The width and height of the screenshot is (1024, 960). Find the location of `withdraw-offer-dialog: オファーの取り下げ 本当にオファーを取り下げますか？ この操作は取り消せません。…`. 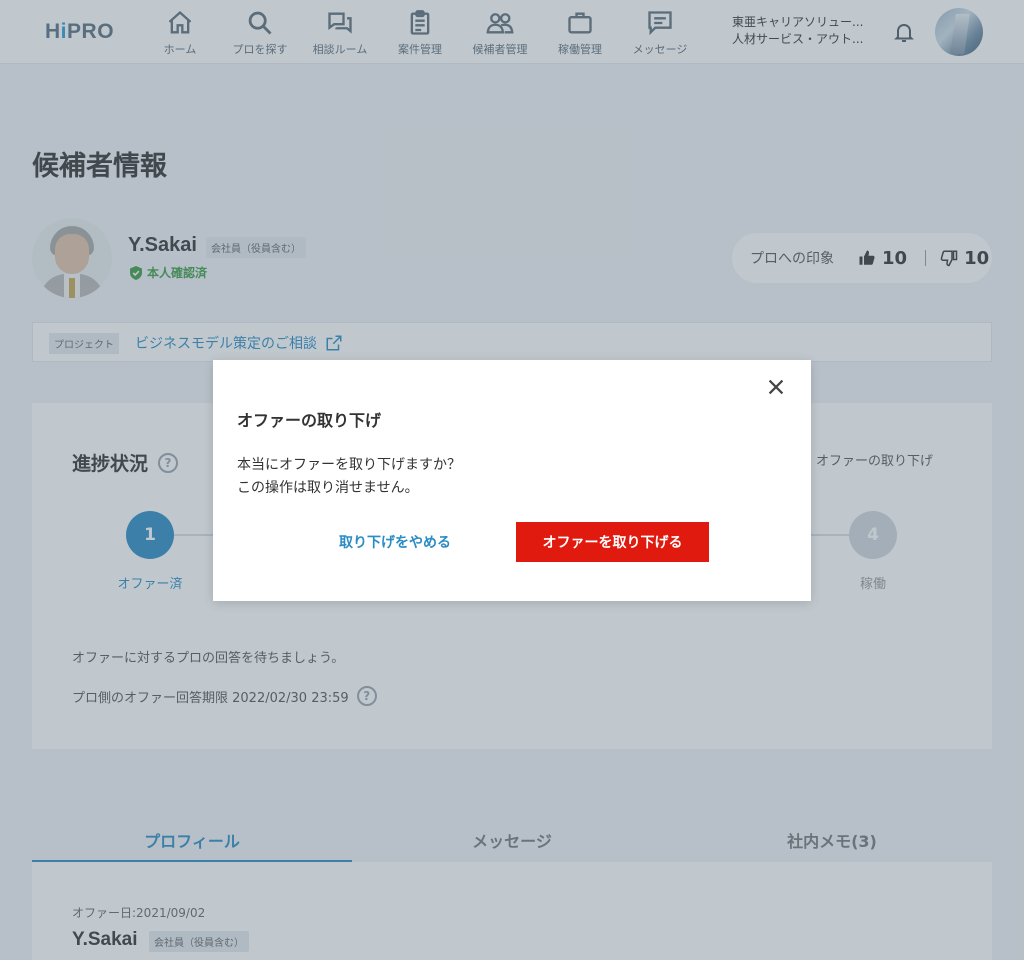

withdraw-offer-dialog: オファーの取り下げ 本当にオファーを取り下げますか？ この操作は取り消せません。… is located at coordinates (512, 480).